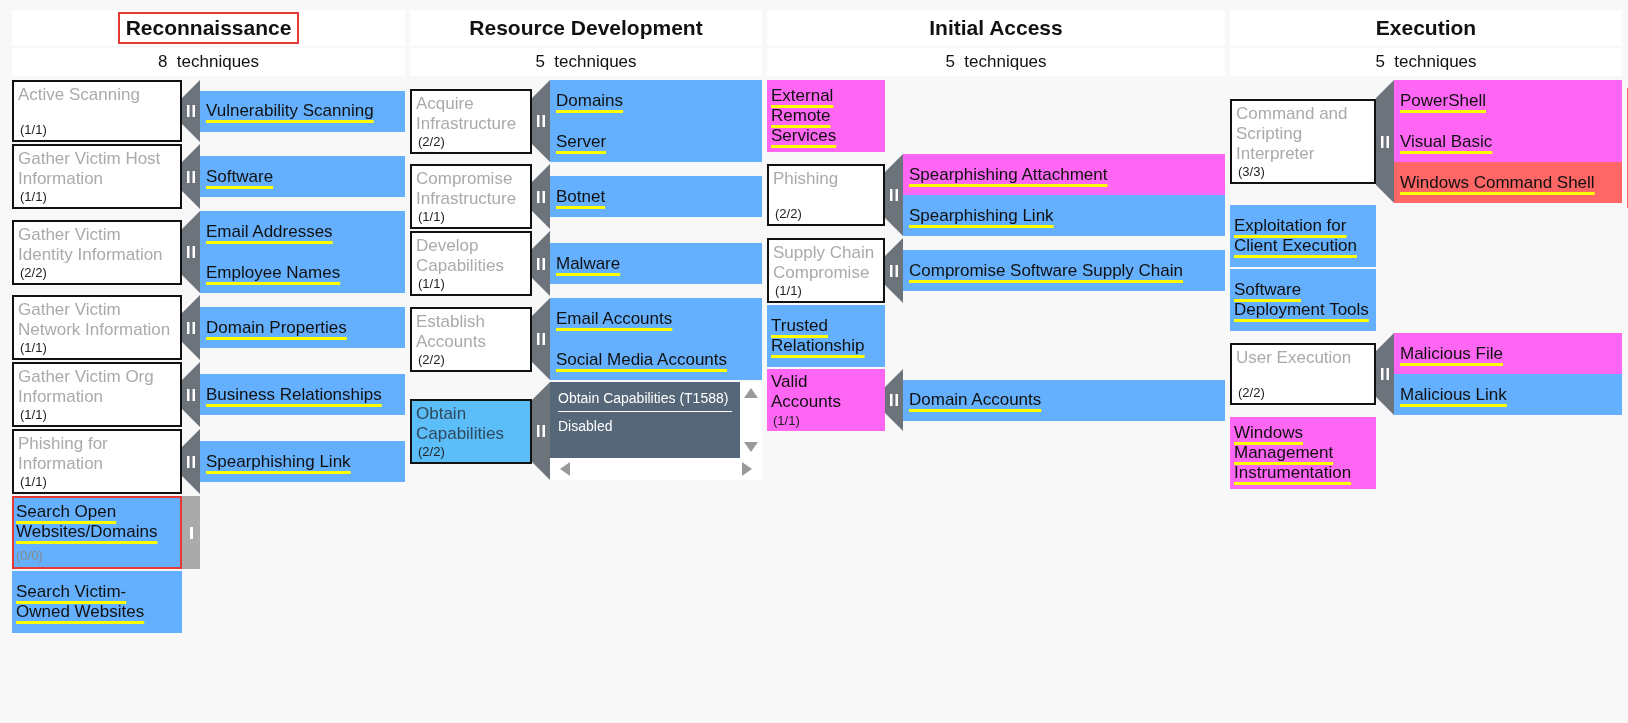 This screenshot has height=723, width=1628. Describe the element at coordinates (97, 461) in the screenshot. I see `technique-cell: Phishing for Information (1/1)` at that location.